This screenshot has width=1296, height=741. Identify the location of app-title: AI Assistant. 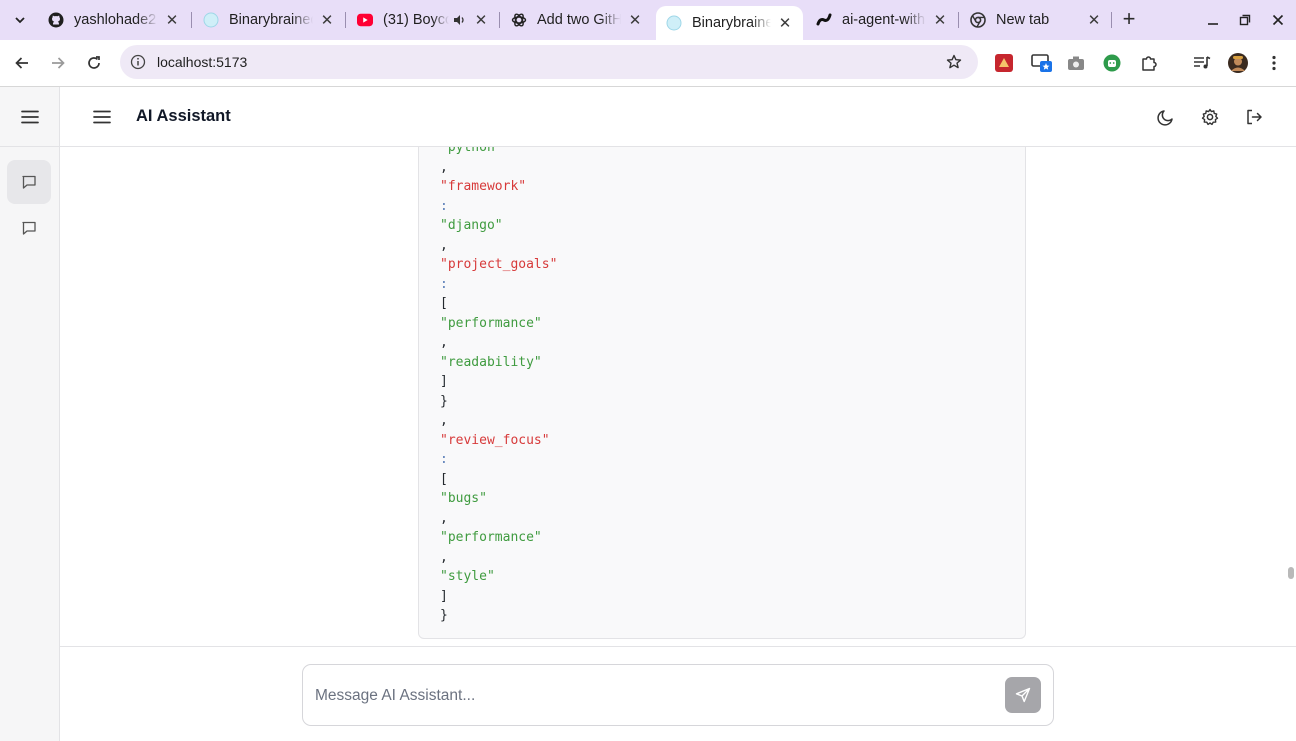
(183, 116).